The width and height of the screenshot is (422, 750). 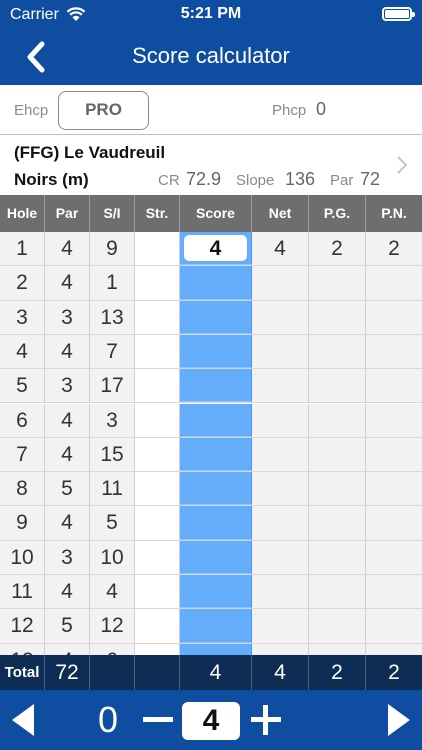 I want to click on par-label: Par, so click(x=342, y=180).